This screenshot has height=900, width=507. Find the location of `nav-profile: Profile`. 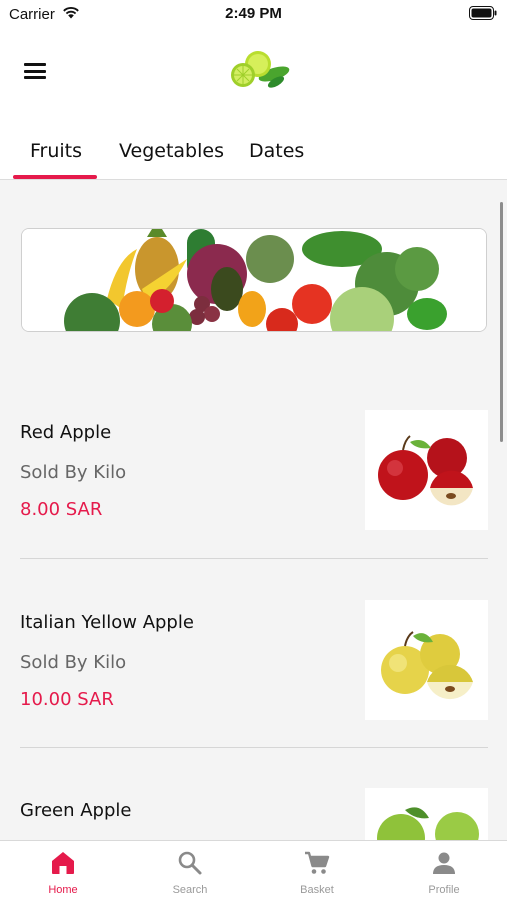

nav-profile: Profile is located at coordinates (444, 870).